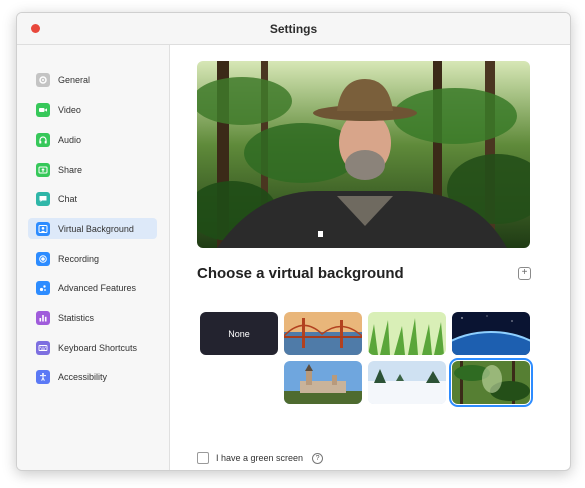 The image size is (585, 488). I want to click on sidebar-item-audio: Audio, so click(92, 139).